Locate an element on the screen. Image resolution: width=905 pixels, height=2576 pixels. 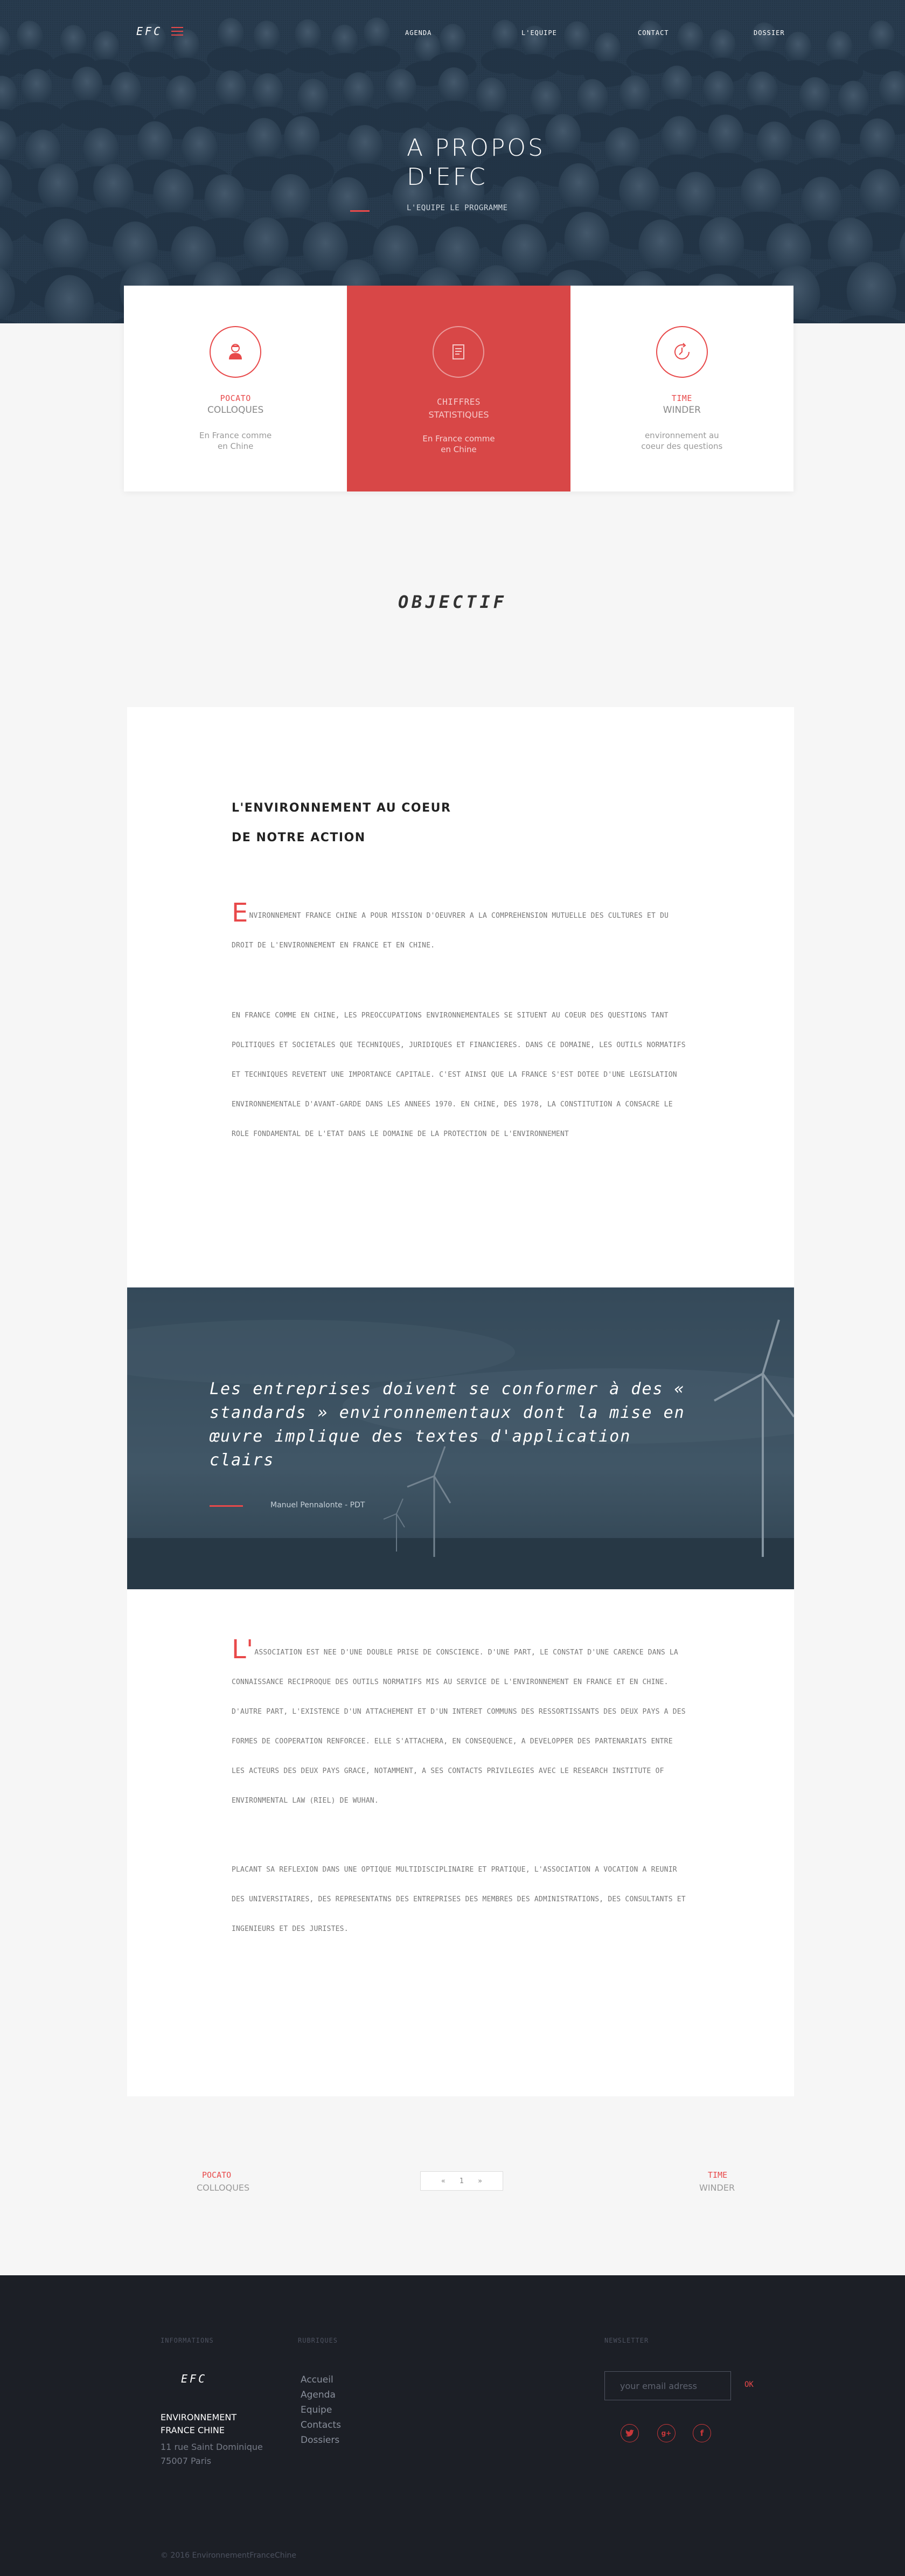
card-subtitle: WINDER is located at coordinates (682, 410).